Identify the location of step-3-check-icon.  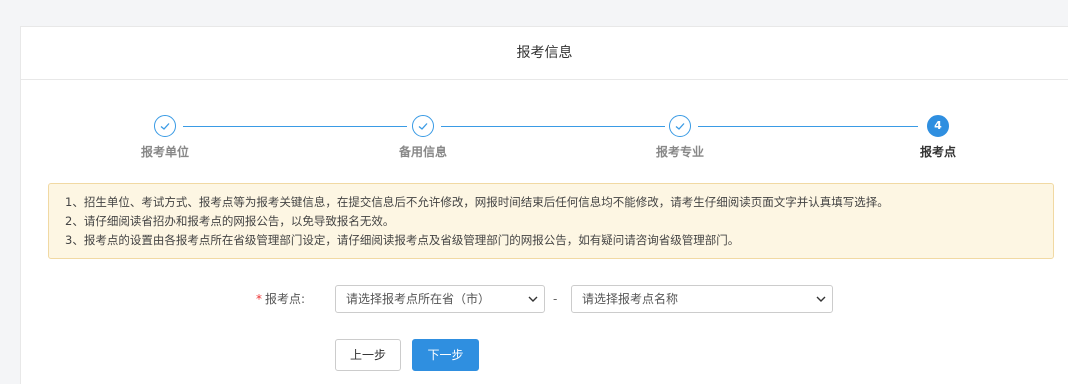
(680, 126).